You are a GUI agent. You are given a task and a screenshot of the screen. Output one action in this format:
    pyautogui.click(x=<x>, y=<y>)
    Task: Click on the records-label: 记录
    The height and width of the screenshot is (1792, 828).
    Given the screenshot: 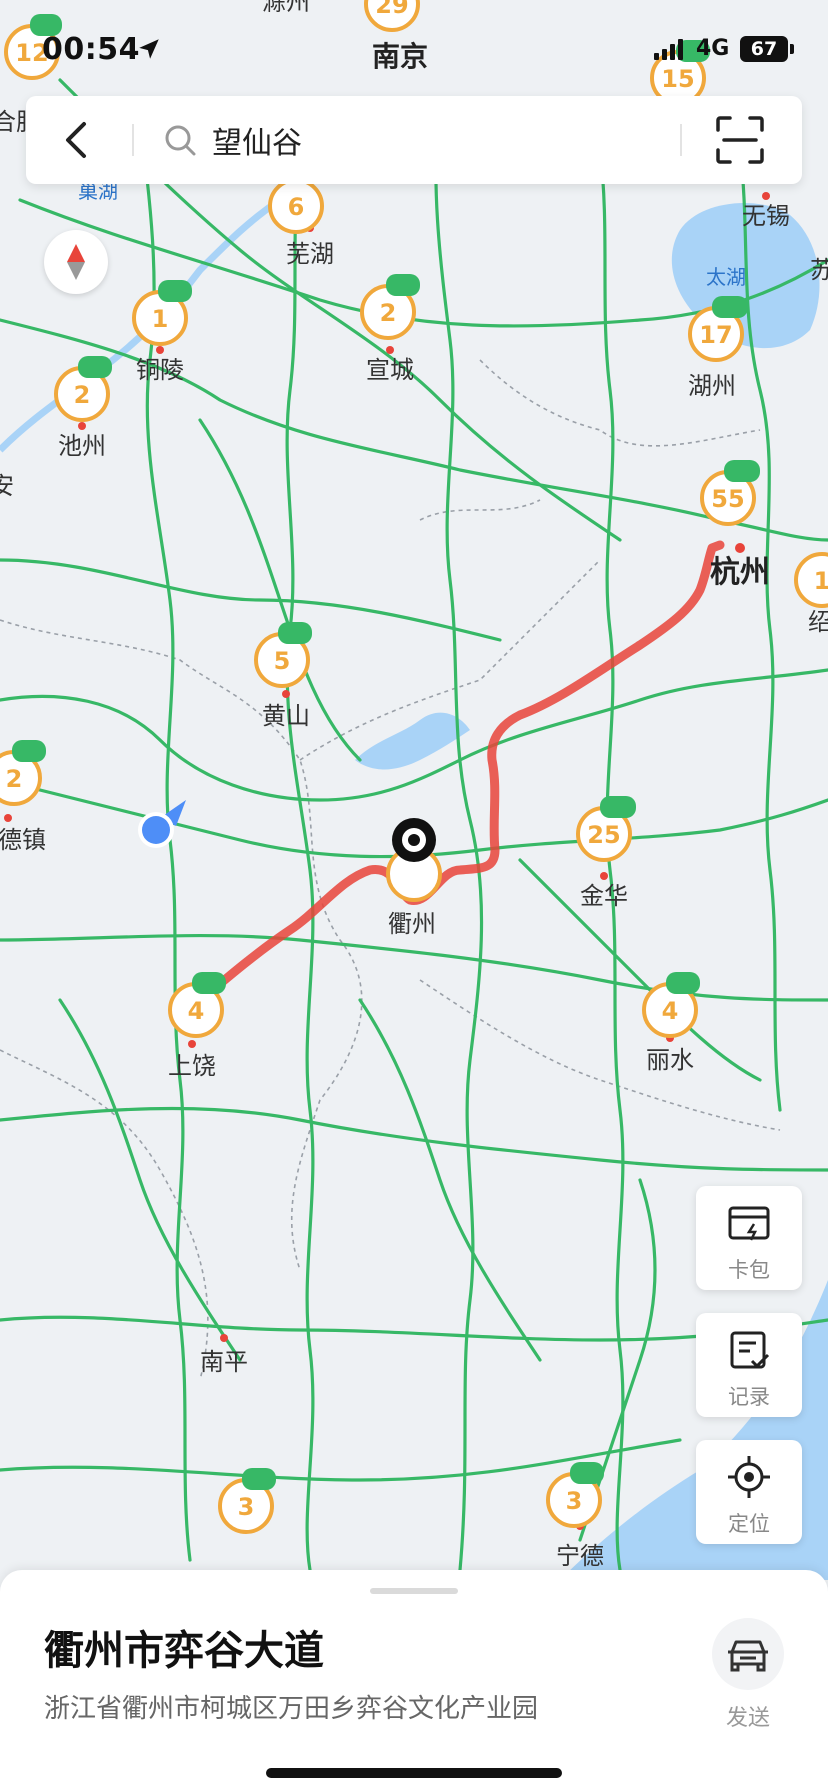 What is the action you would take?
    pyautogui.click(x=749, y=1397)
    